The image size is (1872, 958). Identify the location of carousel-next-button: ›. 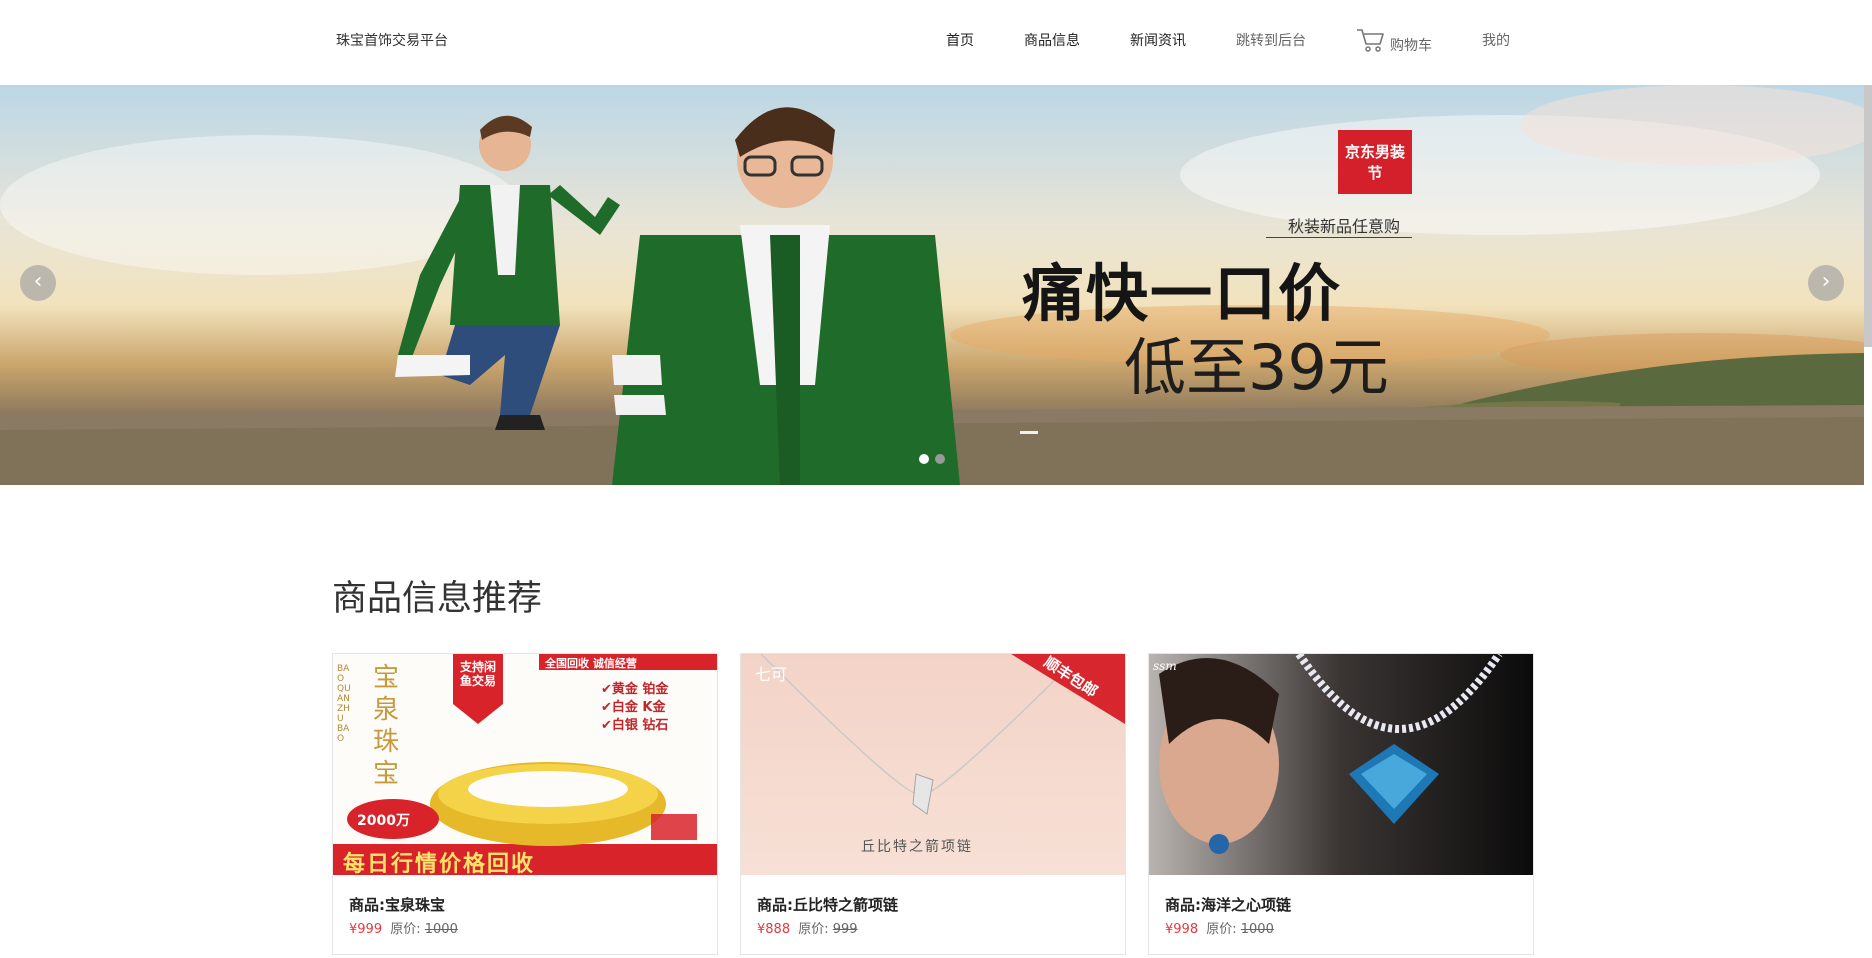
(1826, 283).